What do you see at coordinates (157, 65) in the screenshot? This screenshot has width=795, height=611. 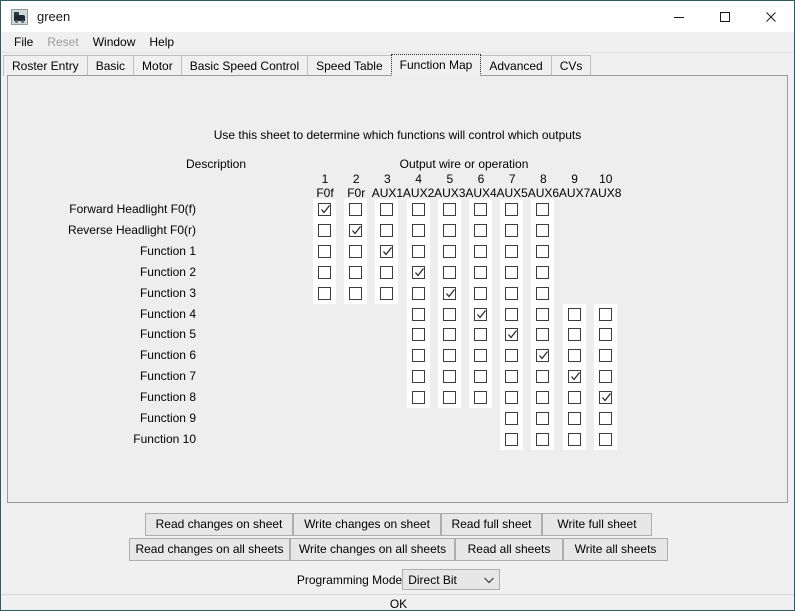 I see `tab-motor: Motor` at bounding box center [157, 65].